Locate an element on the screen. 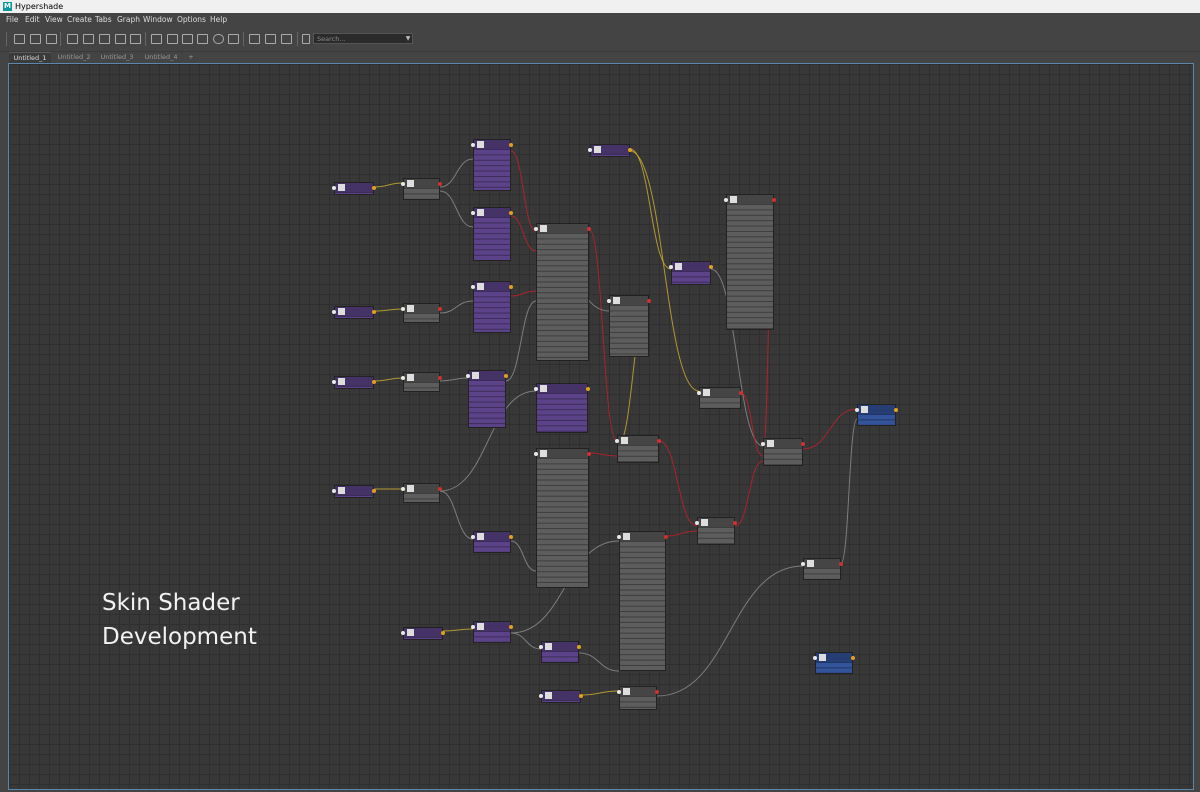 This screenshot has height=792, width=1200. menu-view: View is located at coordinates (54, 20).